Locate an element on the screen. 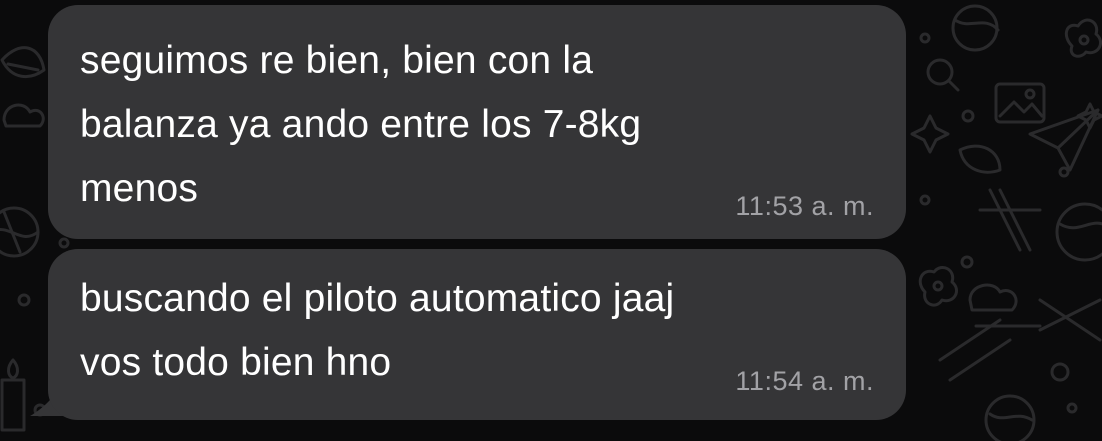 The width and height of the screenshot is (1102, 441). message-timestamp: 11:54 a. m. is located at coordinates (804, 381).